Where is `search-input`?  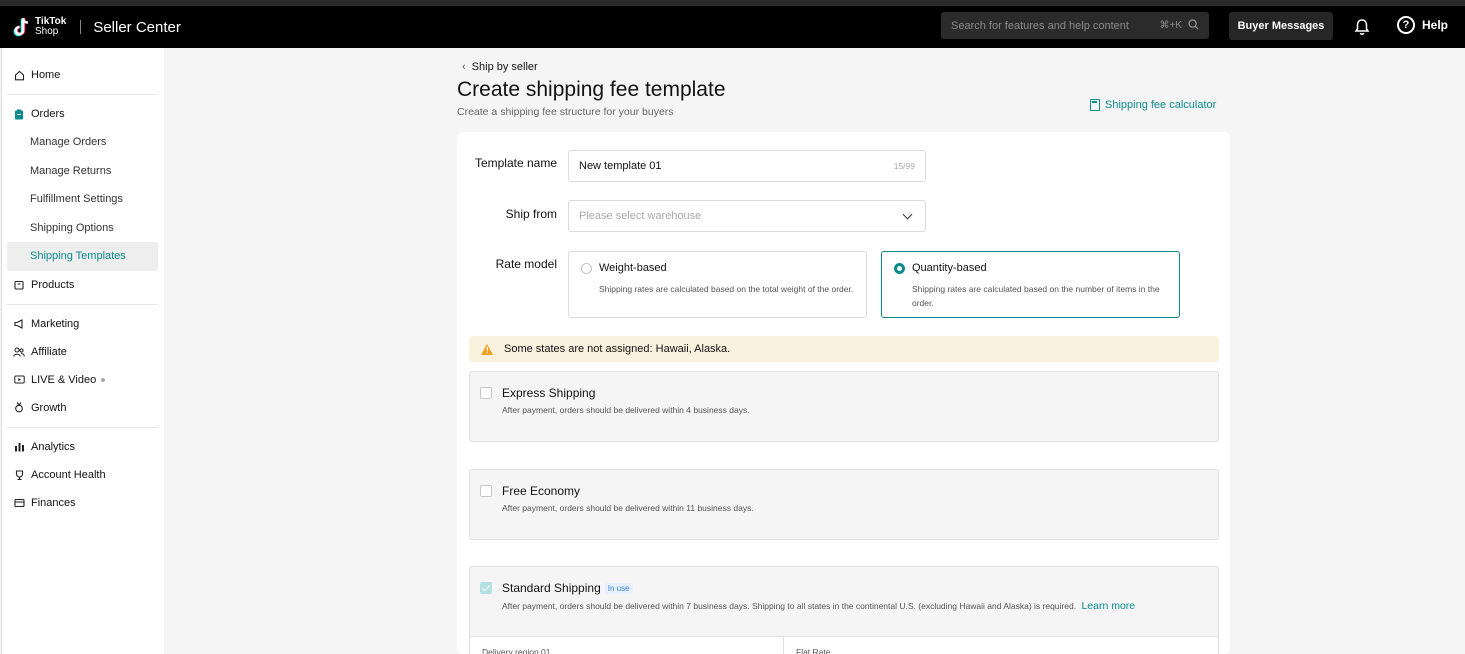 search-input is located at coordinates (1055, 25).